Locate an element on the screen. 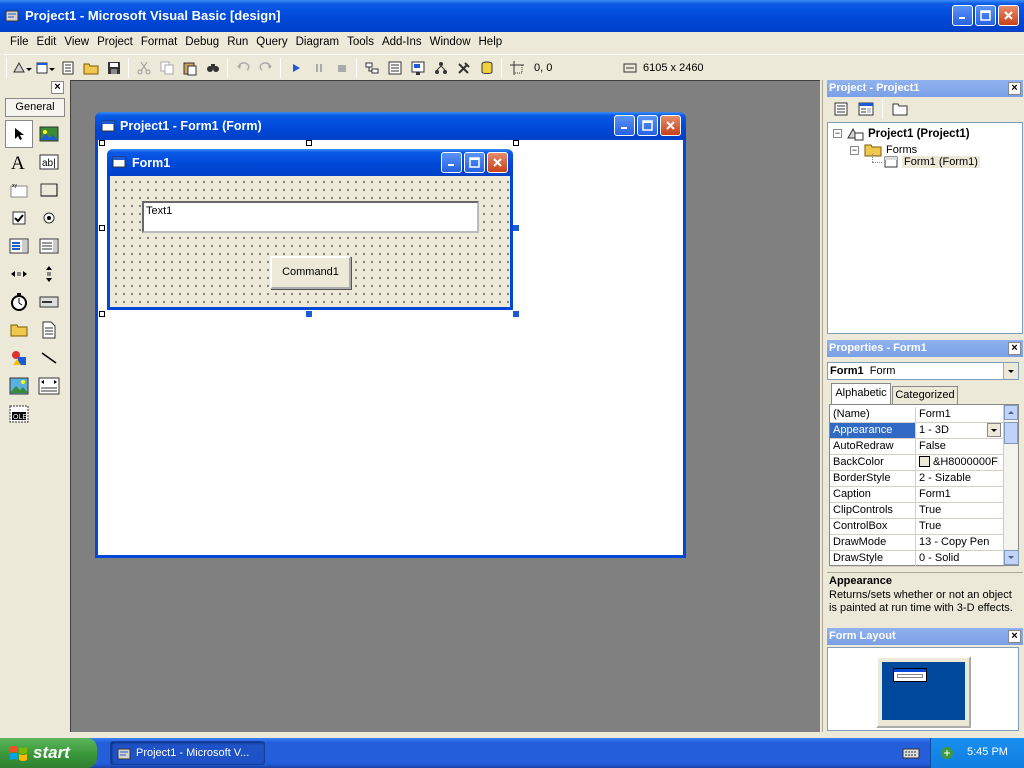 Image resolution: width=1024 pixels, height=768 pixels. save-icon is located at coordinates (113, 68).